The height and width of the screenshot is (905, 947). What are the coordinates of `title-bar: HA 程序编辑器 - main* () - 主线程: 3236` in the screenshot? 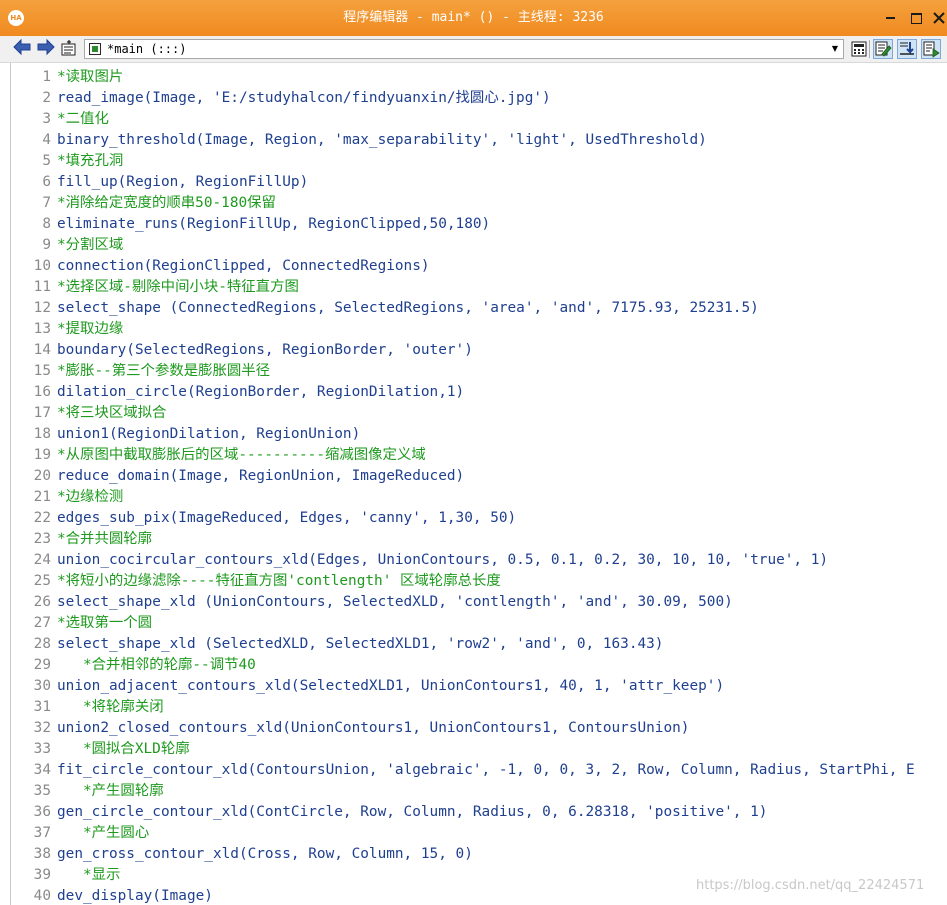 It's located at (473, 18).